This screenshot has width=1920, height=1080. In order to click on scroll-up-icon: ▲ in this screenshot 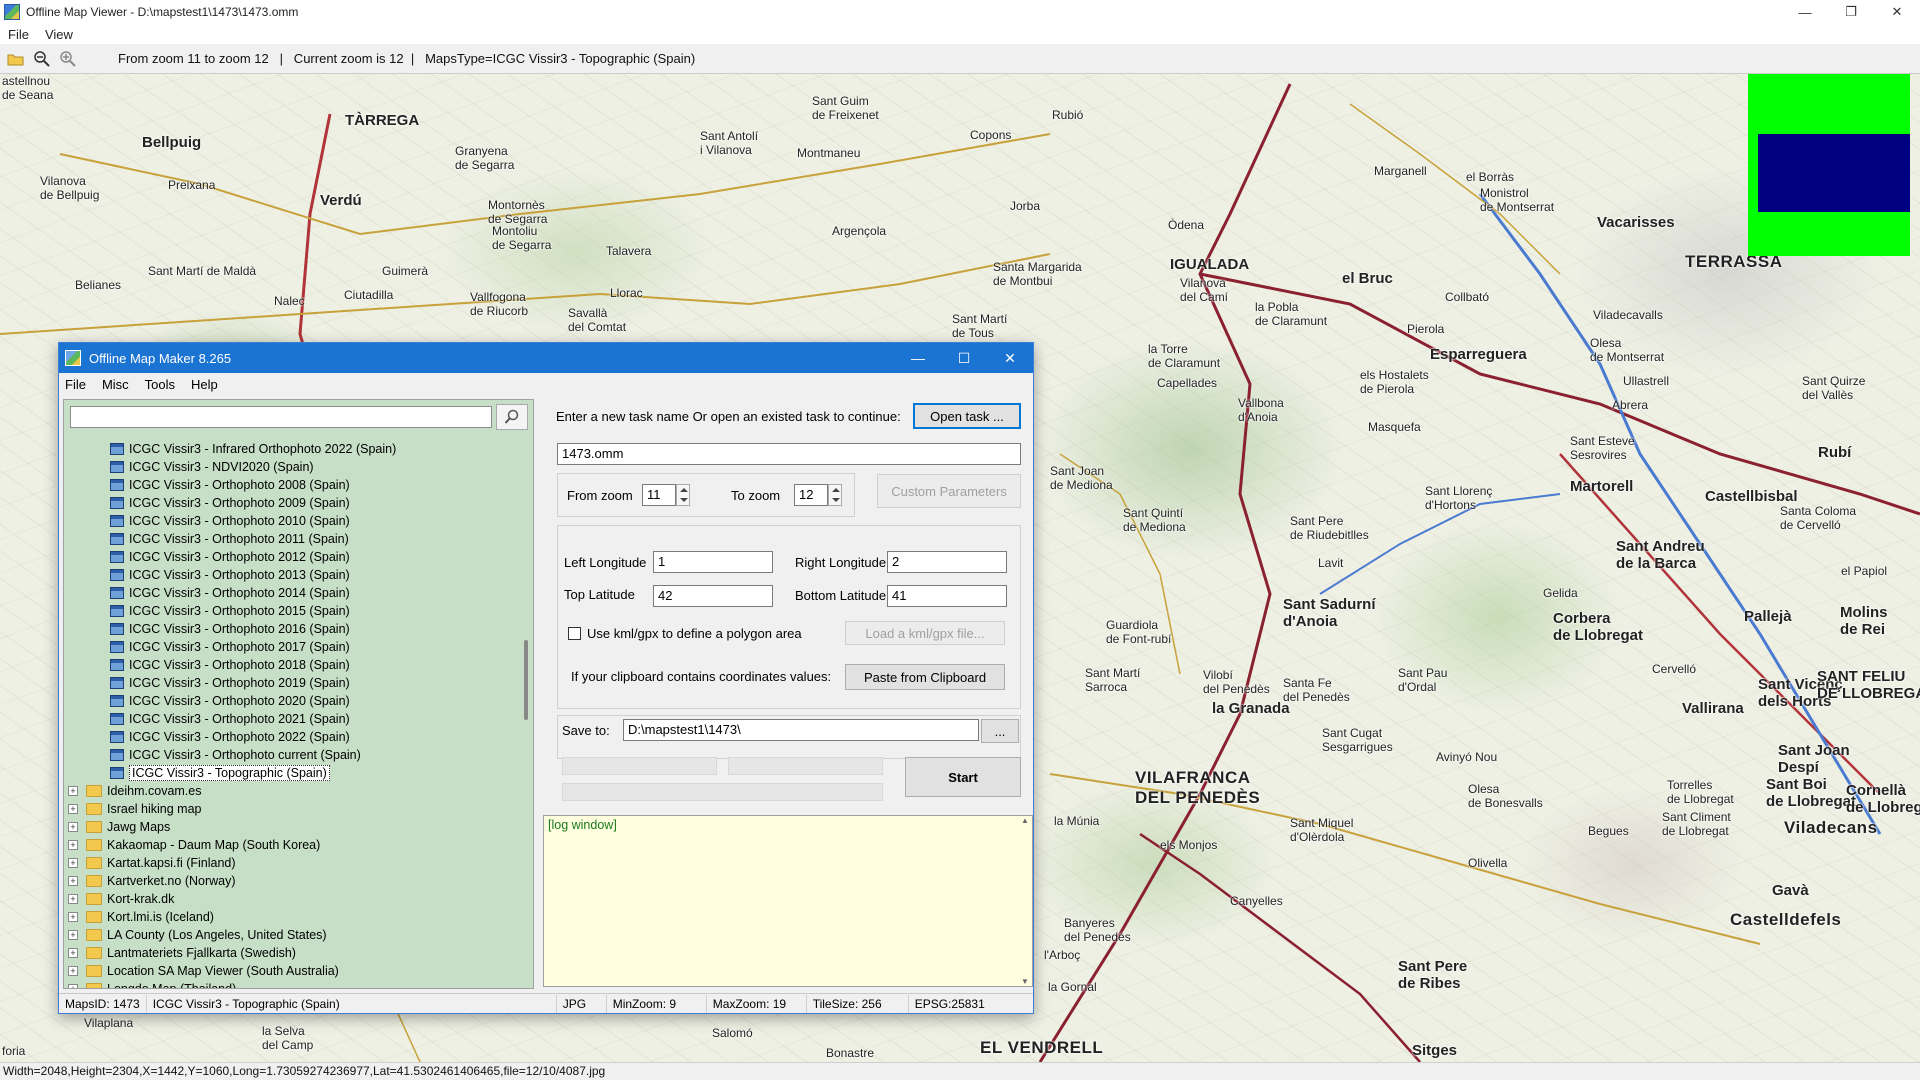, I will do `click(1025, 820)`.